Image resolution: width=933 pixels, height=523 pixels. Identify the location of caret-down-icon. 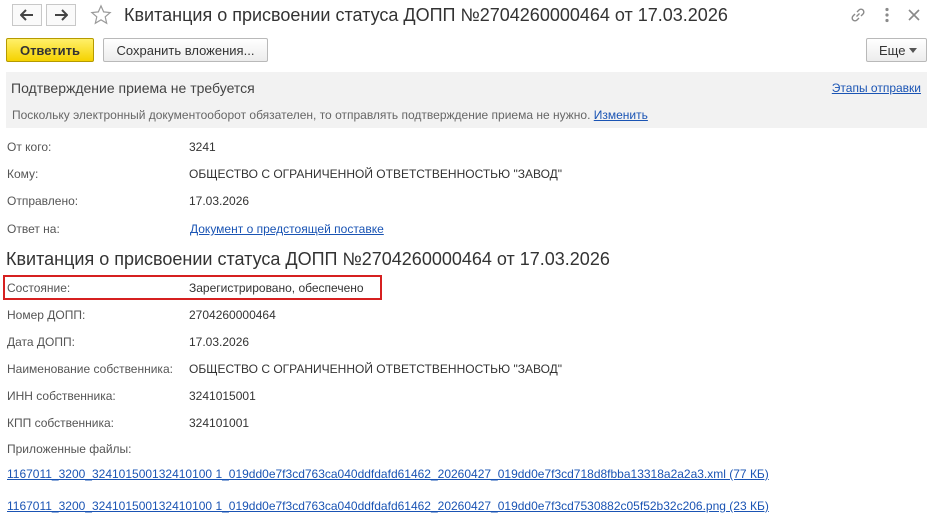
(913, 50).